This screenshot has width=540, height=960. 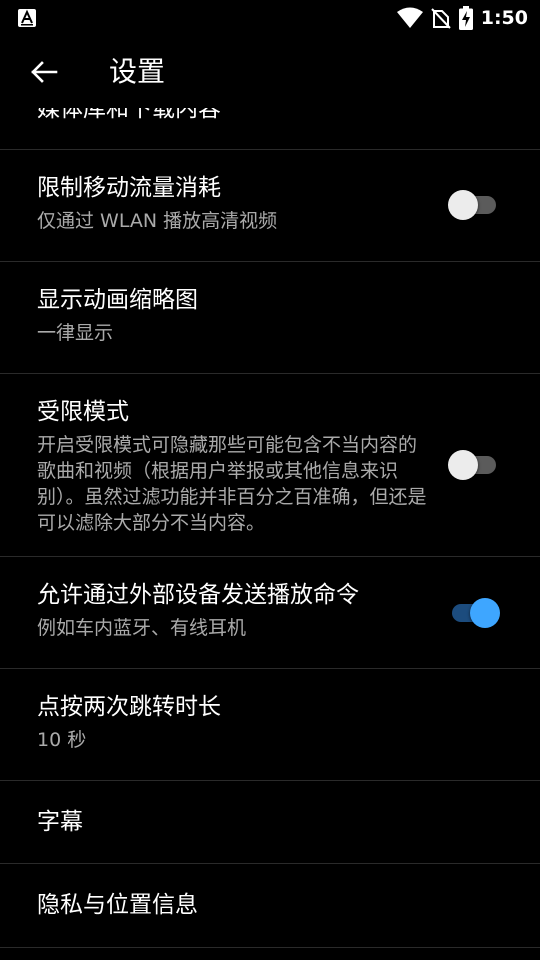 I want to click on back-button, so click(x=44, y=72).